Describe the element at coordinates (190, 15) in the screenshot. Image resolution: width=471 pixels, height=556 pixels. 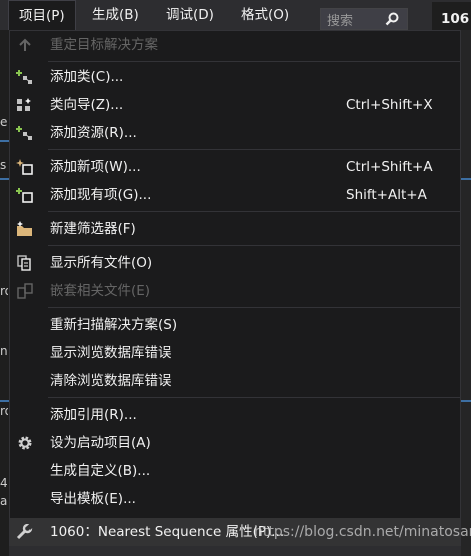
I see `menu-debug: 调试(D)` at that location.